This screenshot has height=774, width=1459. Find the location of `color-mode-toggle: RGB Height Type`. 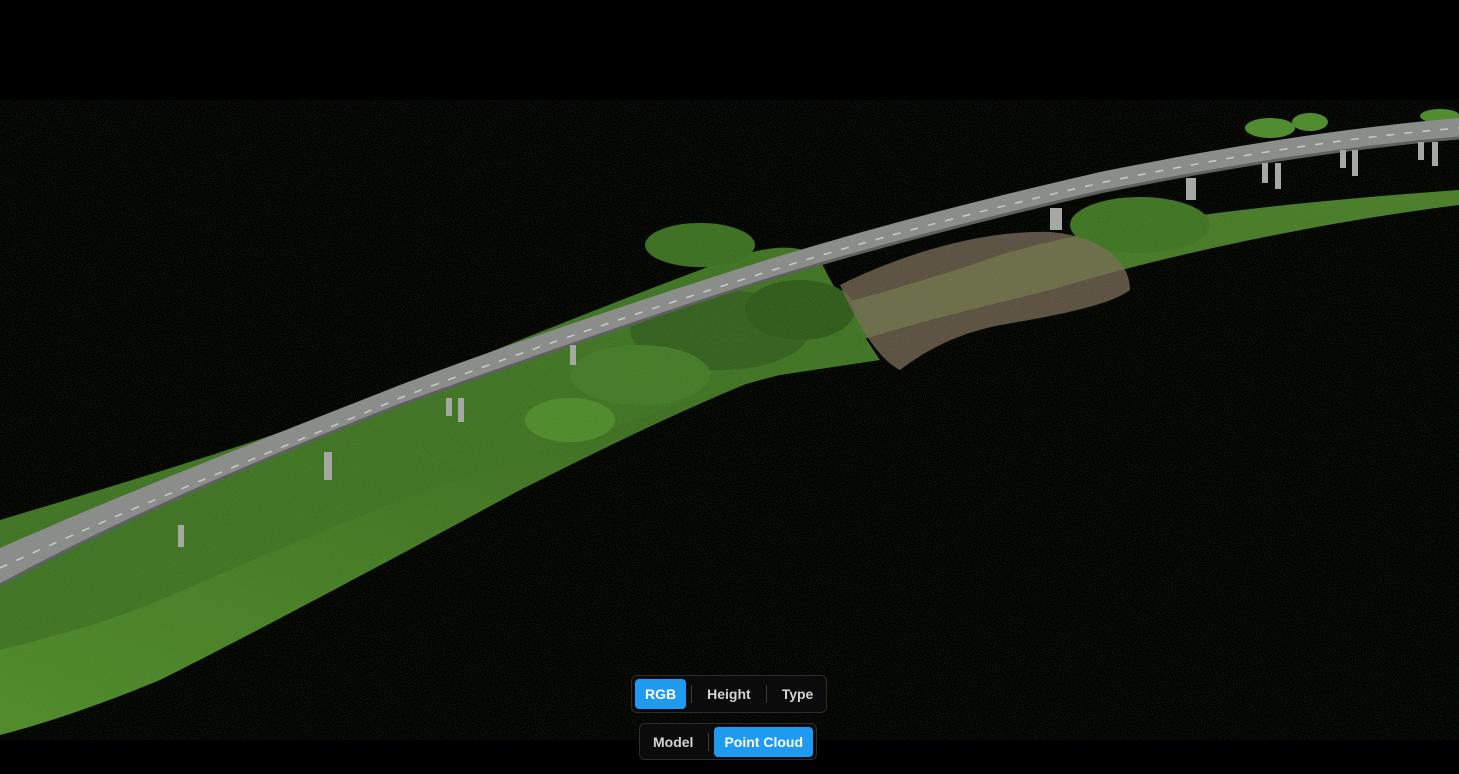

color-mode-toggle: RGB Height Type is located at coordinates (729, 694).